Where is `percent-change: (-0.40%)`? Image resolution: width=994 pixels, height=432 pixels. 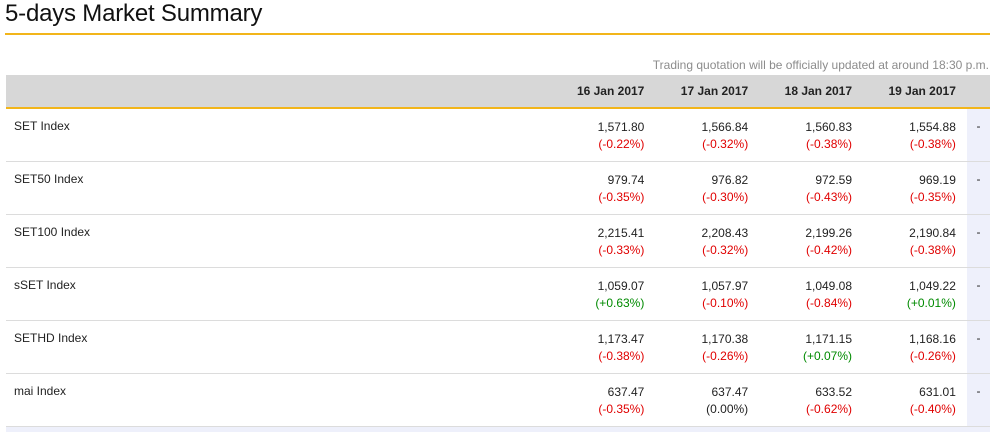
percent-change: (-0.40%) is located at coordinates (932, 408).